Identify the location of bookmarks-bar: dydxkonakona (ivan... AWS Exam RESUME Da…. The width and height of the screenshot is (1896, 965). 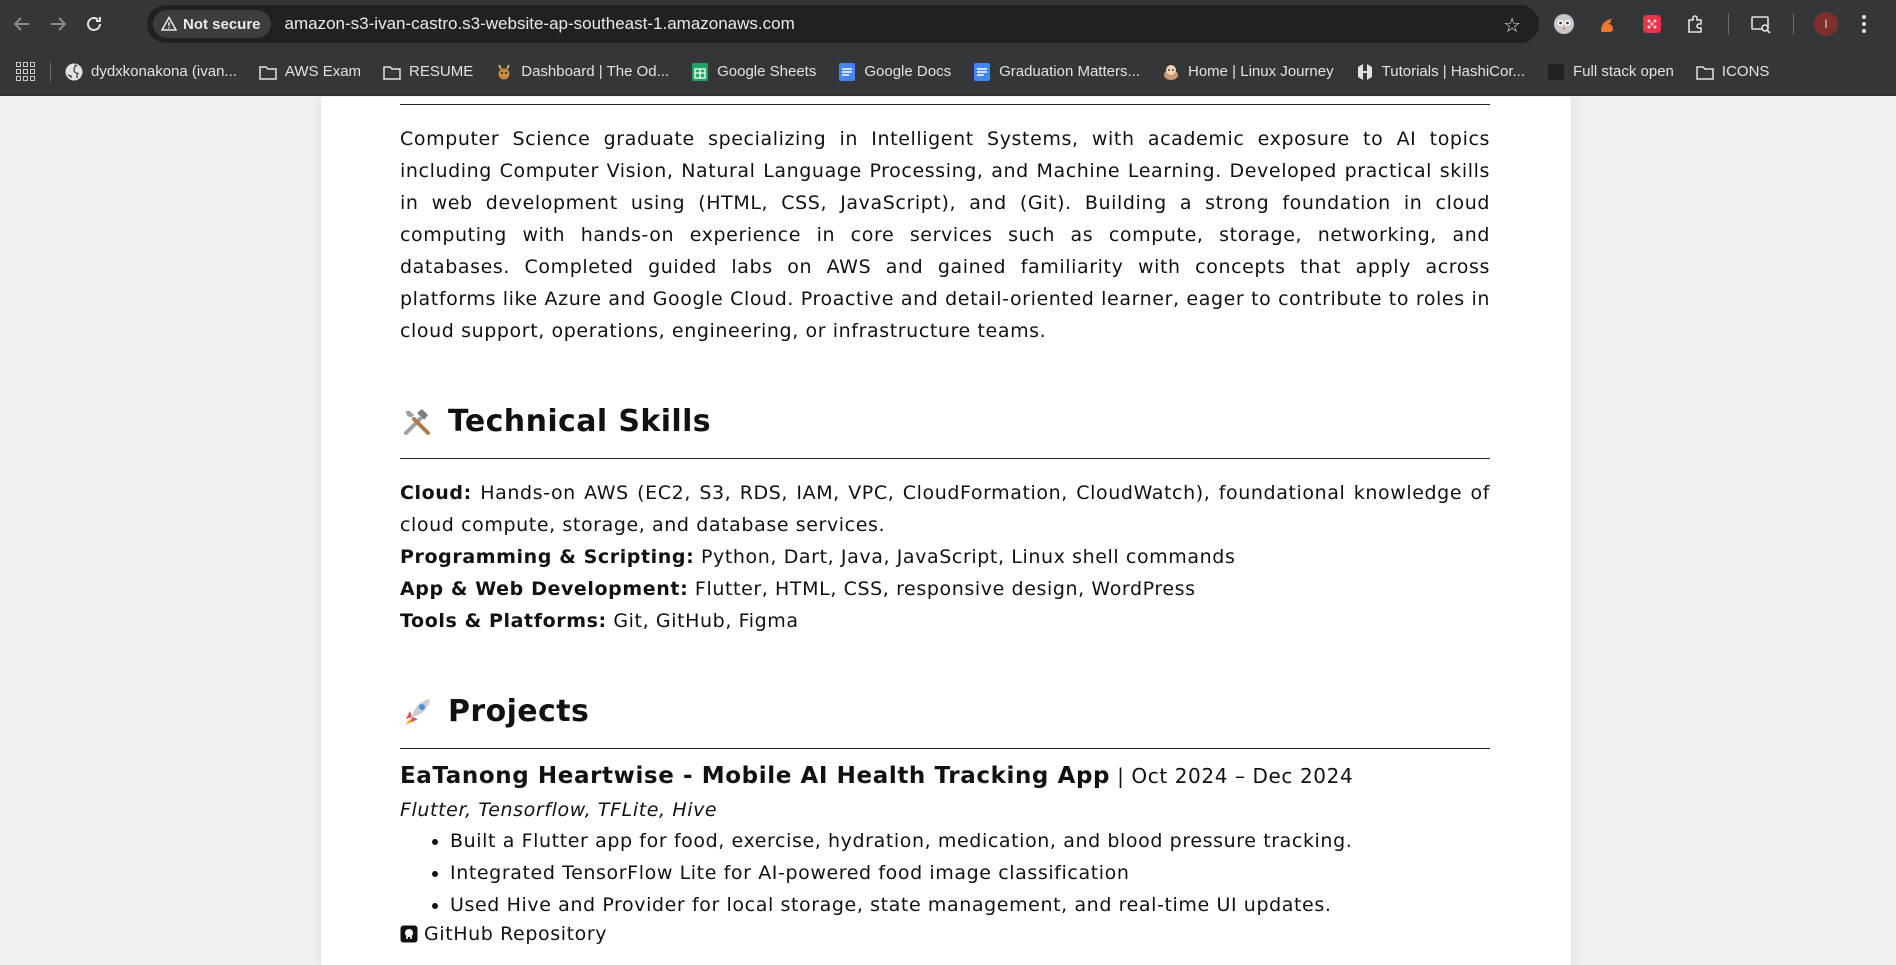
(948, 72).